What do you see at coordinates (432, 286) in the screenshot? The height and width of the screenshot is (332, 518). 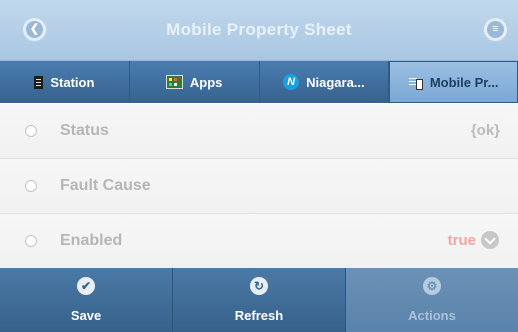 I see `gear-icon: ⚙` at bounding box center [432, 286].